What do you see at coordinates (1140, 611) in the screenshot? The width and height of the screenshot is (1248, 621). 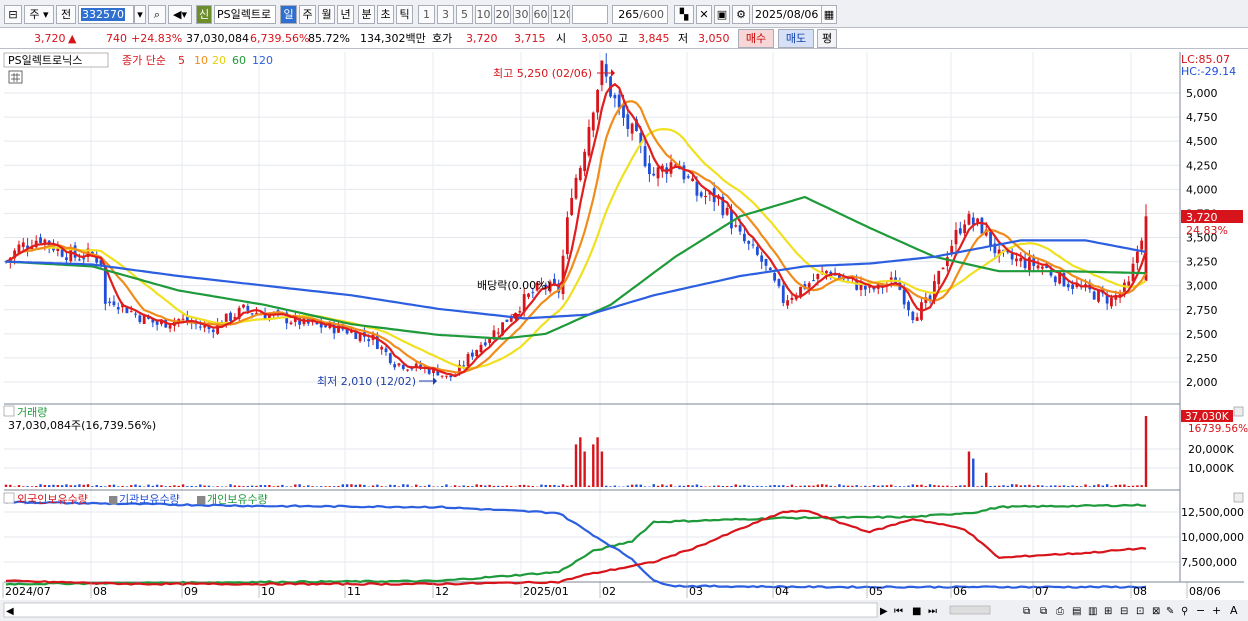 I see `export-icon: ⊡` at bounding box center [1140, 611].